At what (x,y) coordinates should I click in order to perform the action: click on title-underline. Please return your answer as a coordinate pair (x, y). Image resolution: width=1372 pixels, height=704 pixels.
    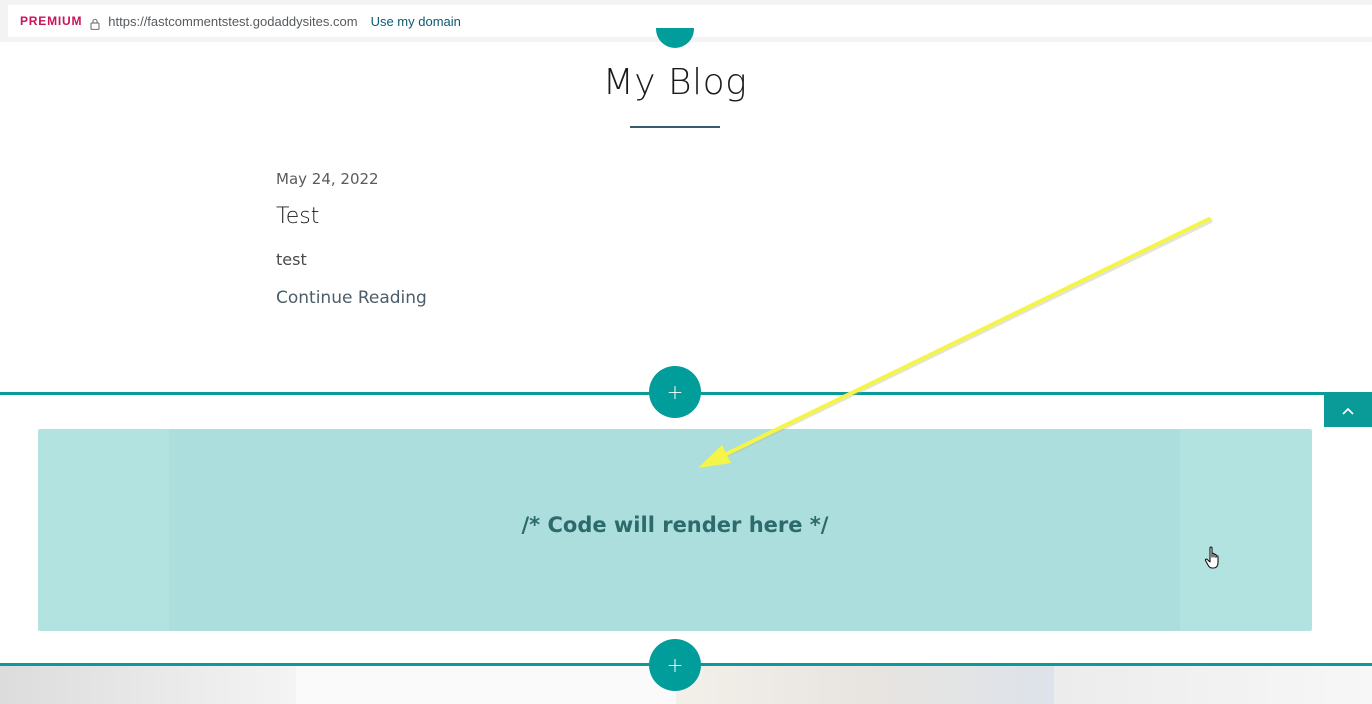
    Looking at the image, I should click on (675, 127).